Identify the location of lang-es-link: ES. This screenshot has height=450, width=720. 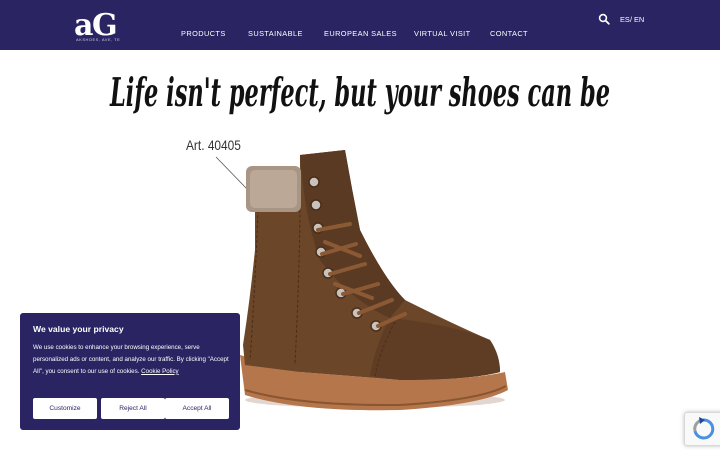
(625, 19).